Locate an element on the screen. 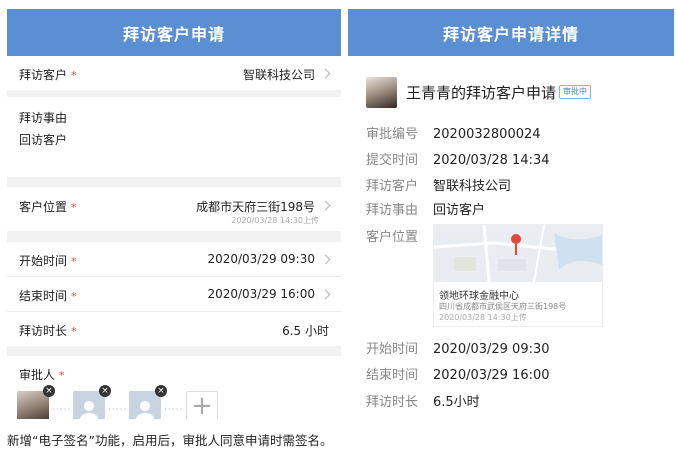  field-duration: 拜访时长 6.5小时 is located at coordinates (423, 402).